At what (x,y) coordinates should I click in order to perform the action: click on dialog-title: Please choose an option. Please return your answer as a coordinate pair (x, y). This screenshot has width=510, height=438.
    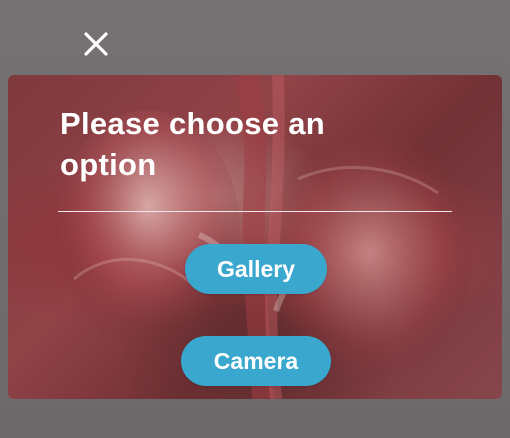
    Looking at the image, I should click on (192, 144).